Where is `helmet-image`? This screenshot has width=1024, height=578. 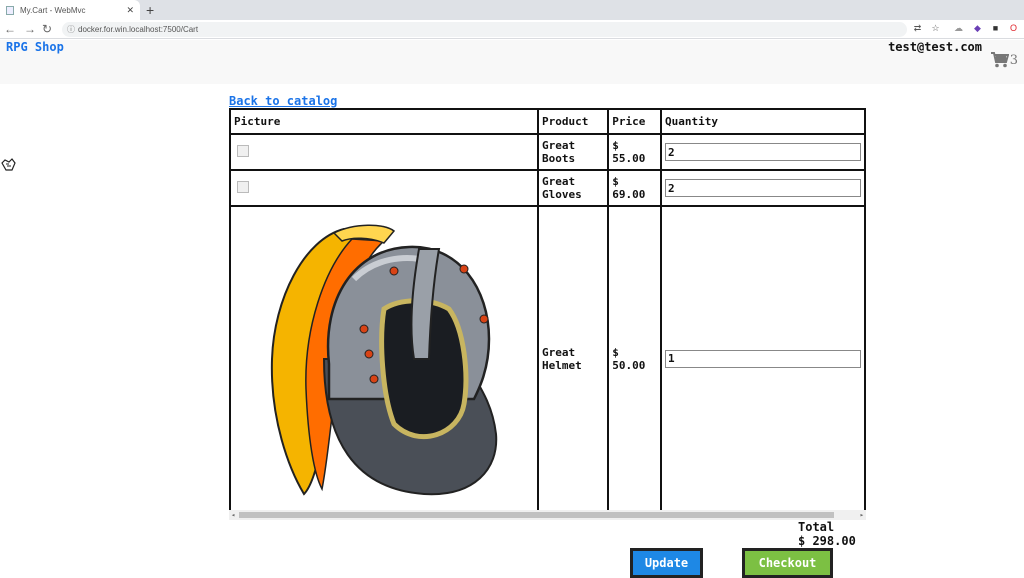 helmet-image is located at coordinates (384, 360).